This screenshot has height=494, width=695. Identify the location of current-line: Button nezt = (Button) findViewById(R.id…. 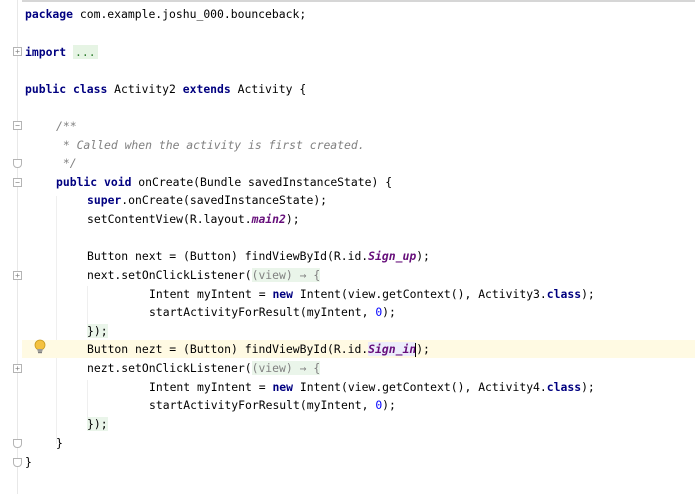
(358, 349).